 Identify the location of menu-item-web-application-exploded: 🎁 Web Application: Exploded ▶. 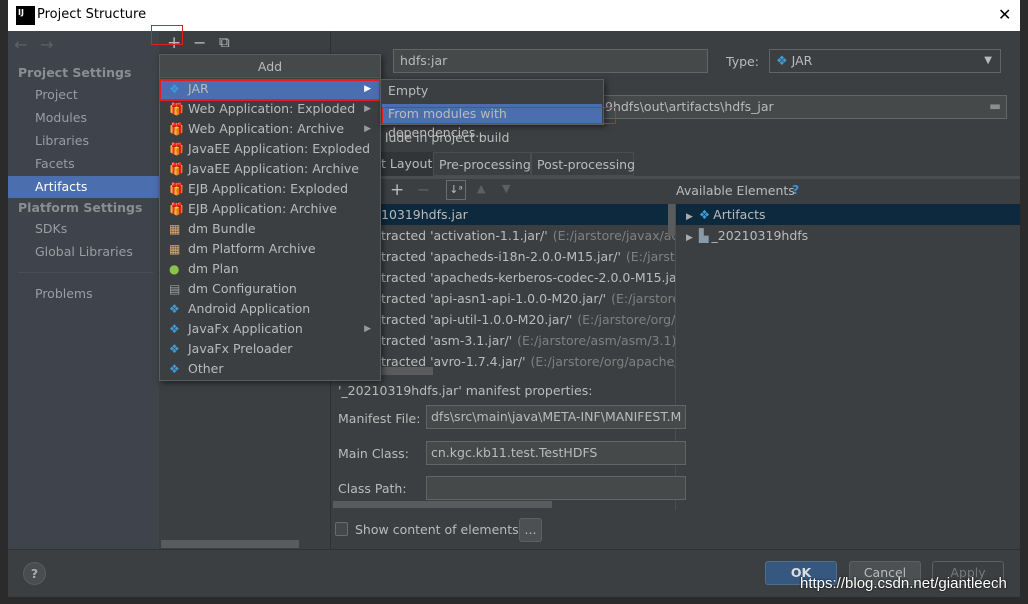
(270, 109).